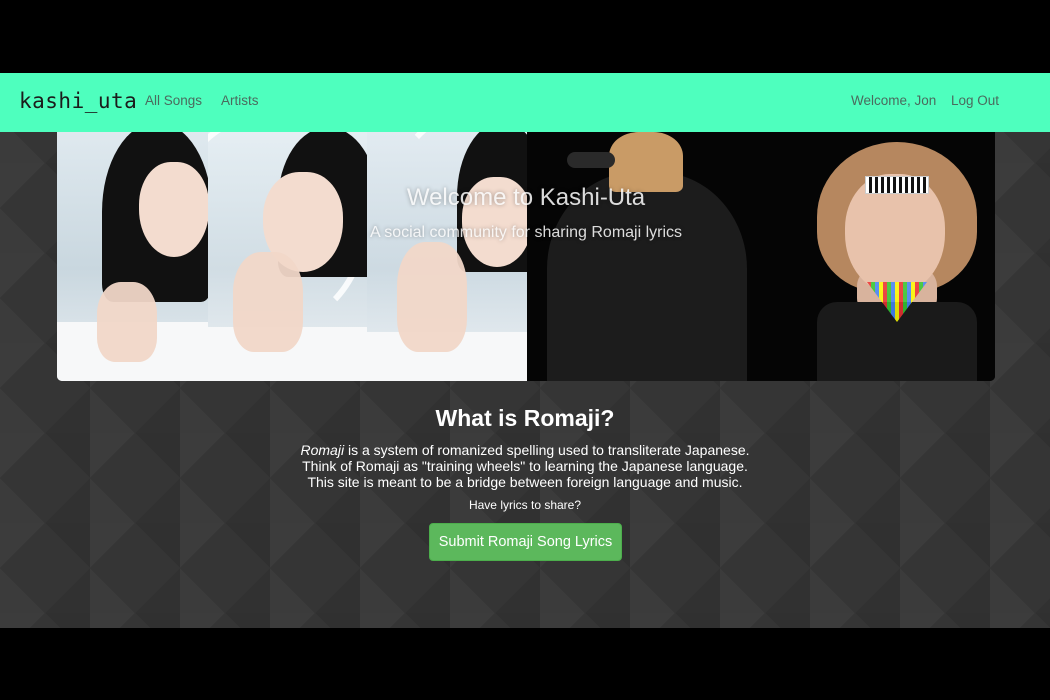 The image size is (1050, 700). I want to click on nav-logout: Log Out, so click(975, 100).